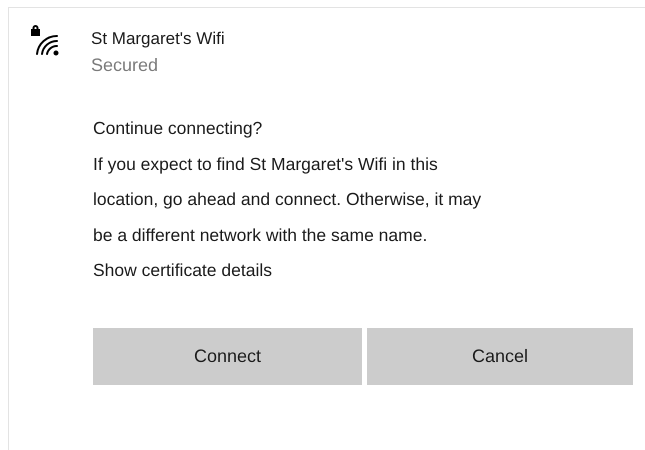 The image size is (645, 450). Describe the element at coordinates (500, 356) in the screenshot. I see `dialog-button: Cancel` at that location.